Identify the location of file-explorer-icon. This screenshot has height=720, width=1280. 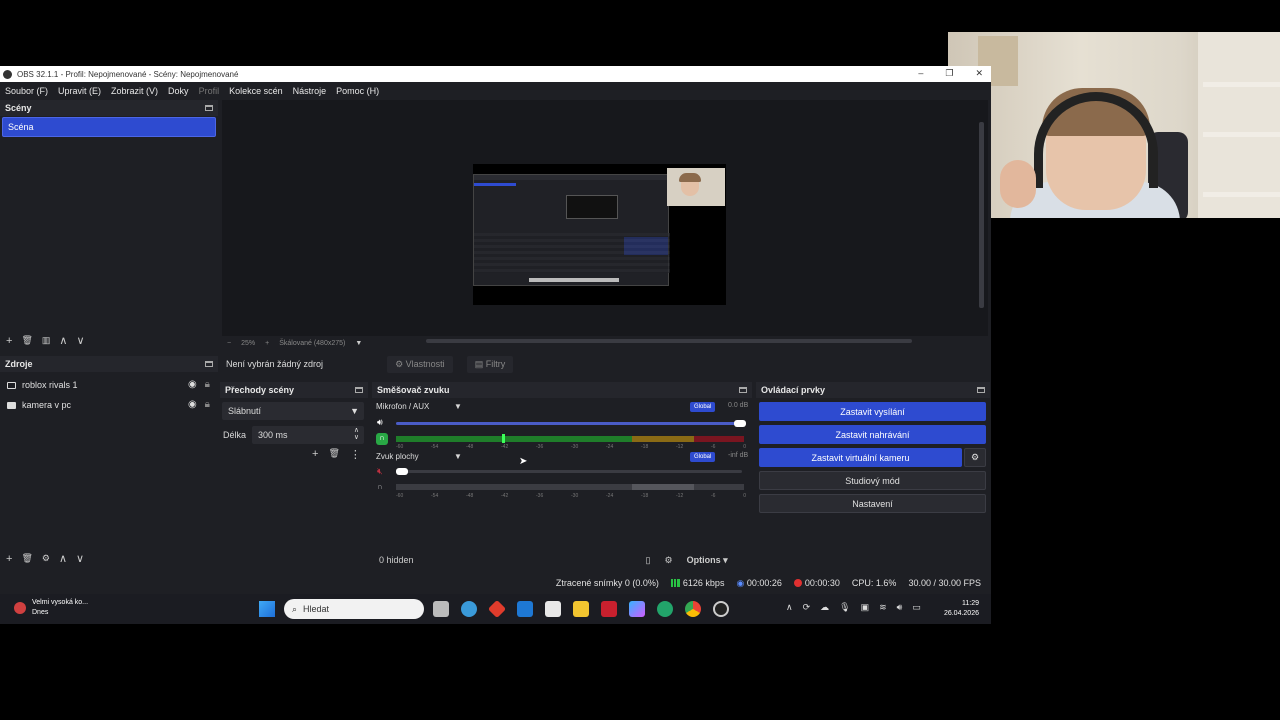
(581, 609).